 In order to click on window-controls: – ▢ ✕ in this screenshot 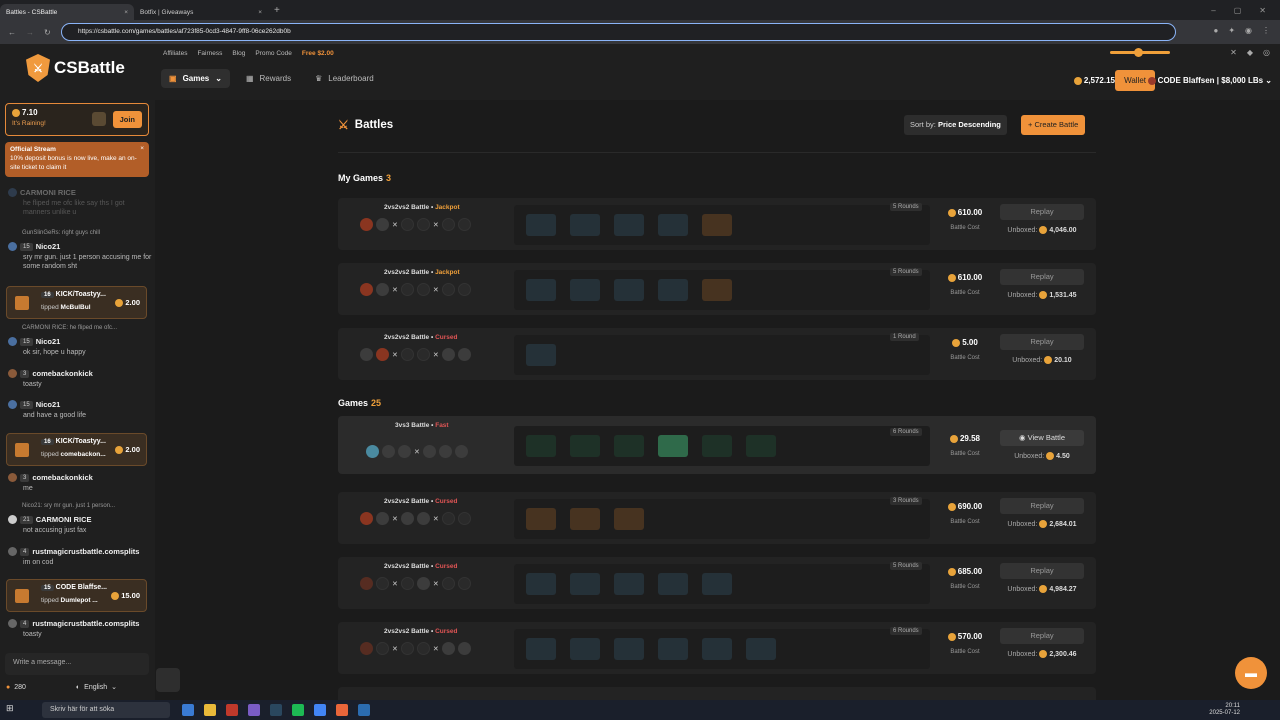, I will do `click(1245, 10)`.